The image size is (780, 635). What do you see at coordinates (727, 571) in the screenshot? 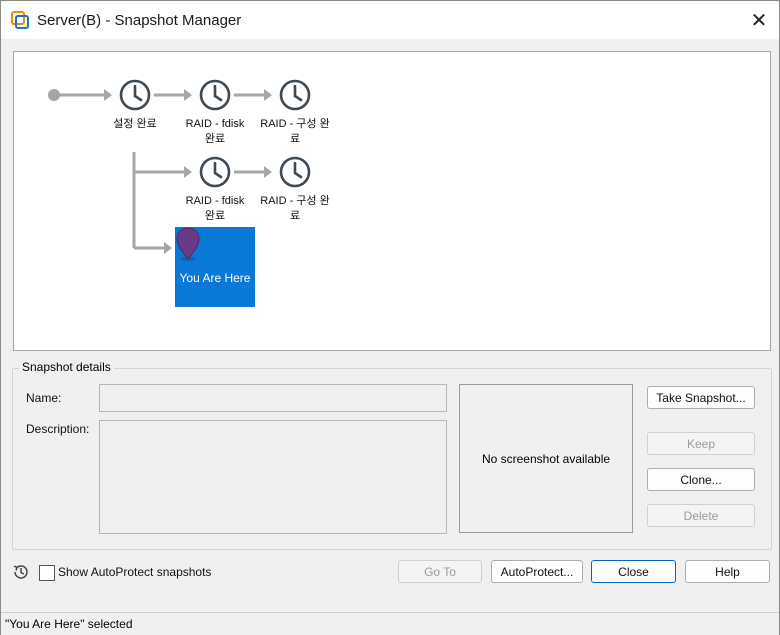
I see `help-button: Help` at bounding box center [727, 571].